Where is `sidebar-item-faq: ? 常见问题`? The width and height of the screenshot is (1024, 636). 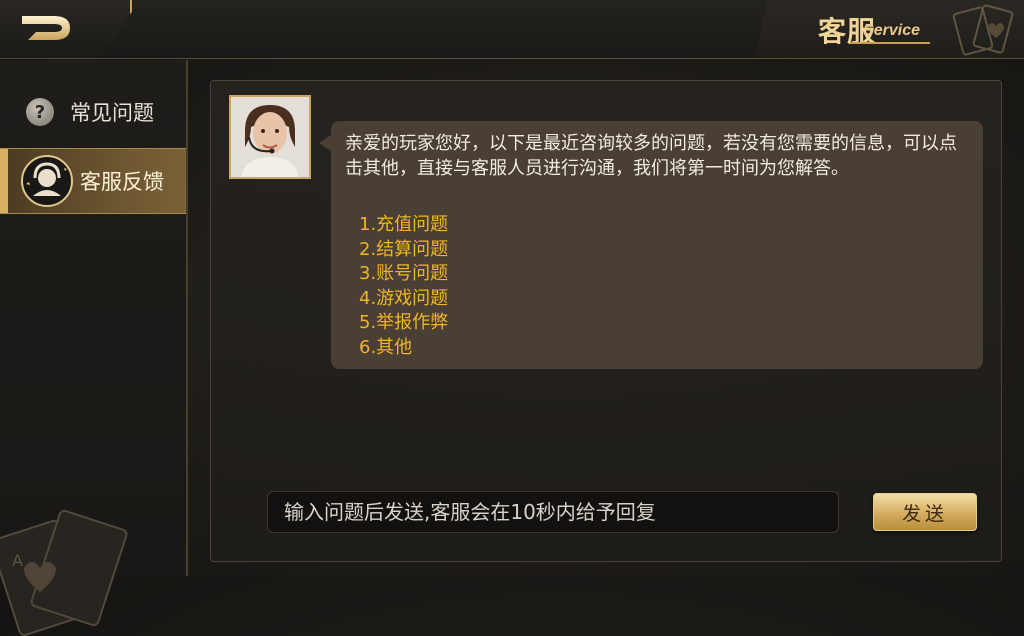
sidebar-item-faq: ? 常见问题 is located at coordinates (93, 112).